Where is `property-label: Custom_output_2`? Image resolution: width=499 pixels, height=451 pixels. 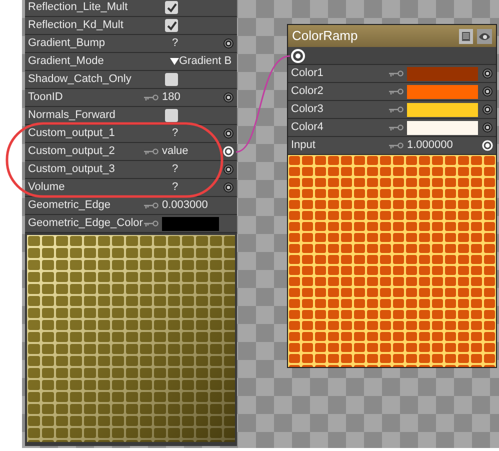 property-label: Custom_output_2 is located at coordinates (71, 152).